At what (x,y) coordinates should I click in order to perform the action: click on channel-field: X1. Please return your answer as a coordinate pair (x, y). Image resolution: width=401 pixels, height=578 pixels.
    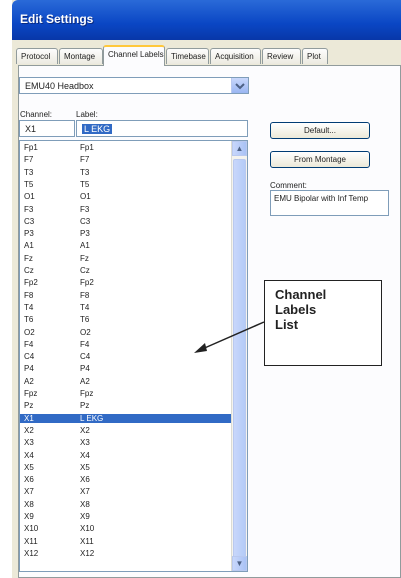
    Looking at the image, I should click on (47, 128).